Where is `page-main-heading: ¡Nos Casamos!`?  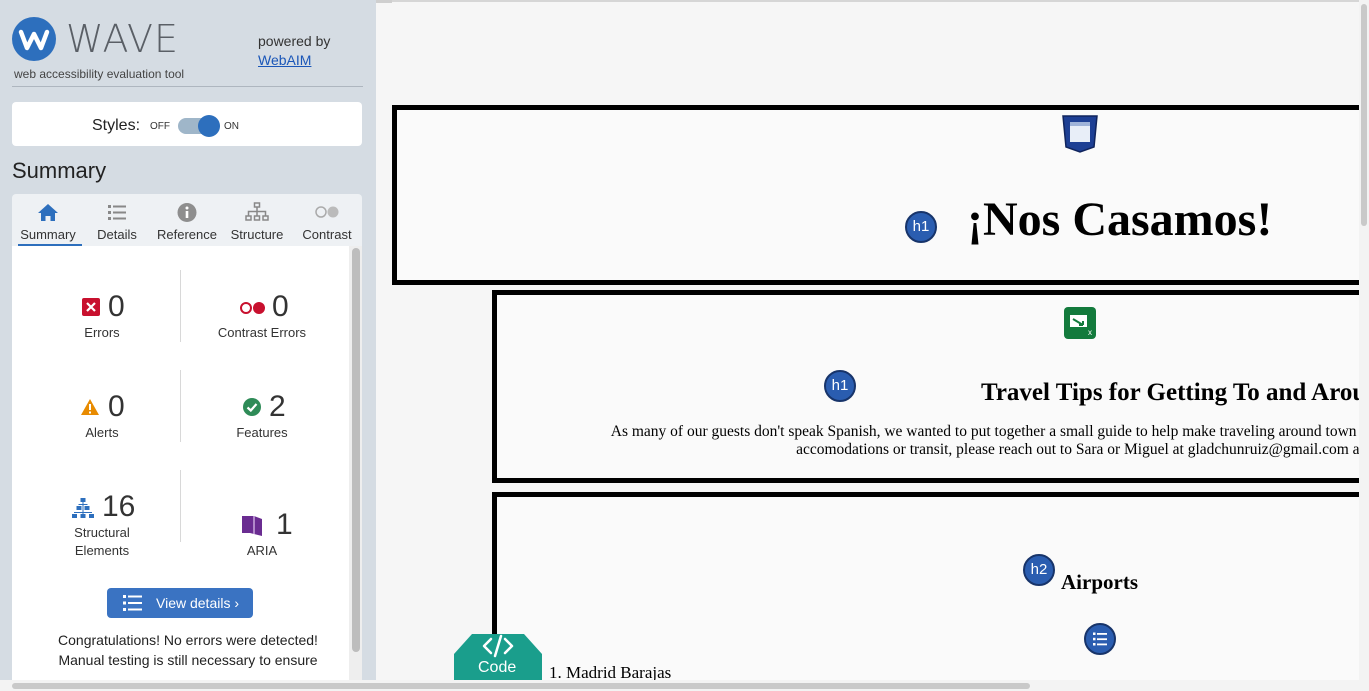
page-main-heading: ¡Nos Casamos! is located at coordinates (1120, 219).